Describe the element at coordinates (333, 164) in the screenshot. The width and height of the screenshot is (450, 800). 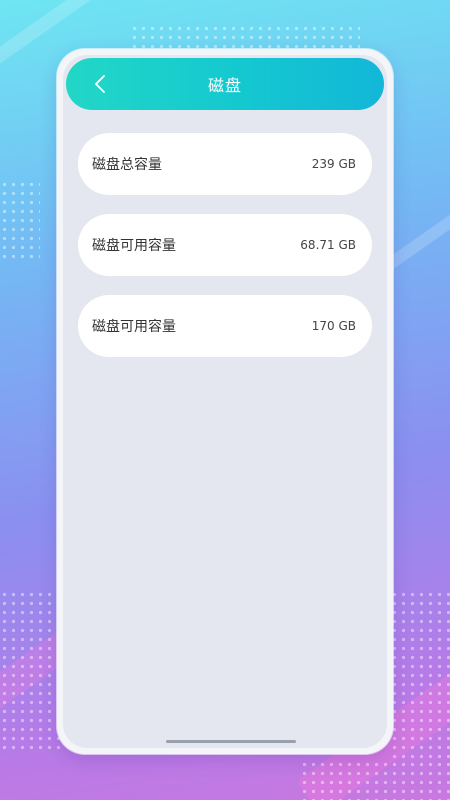
I see `list-item-value: 239 GB` at that location.